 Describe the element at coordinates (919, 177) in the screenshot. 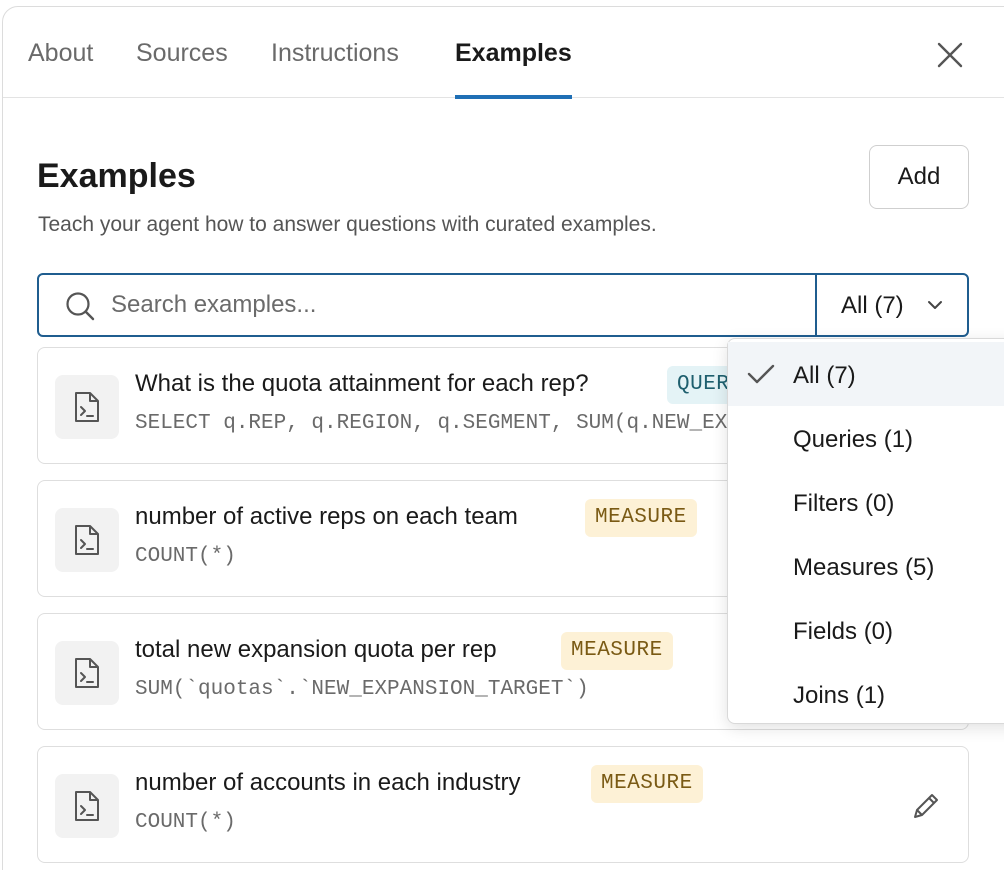

I see `add-button: Add` at that location.